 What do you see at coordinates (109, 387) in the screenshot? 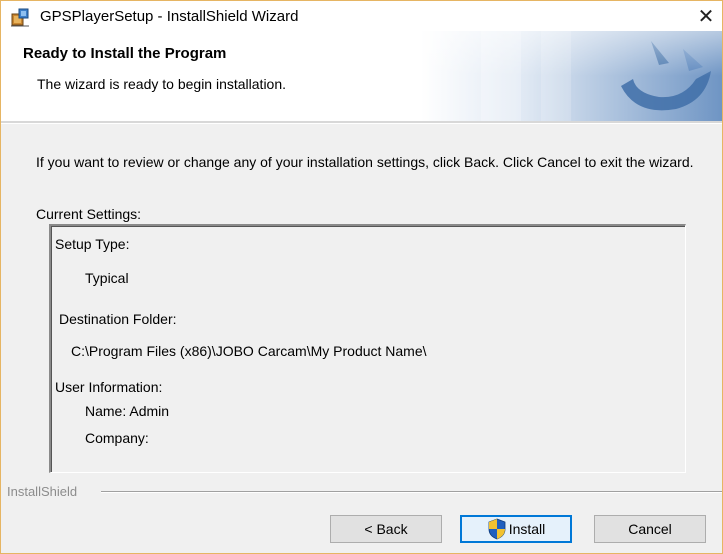
I see `user-info-label: User Information:` at bounding box center [109, 387].